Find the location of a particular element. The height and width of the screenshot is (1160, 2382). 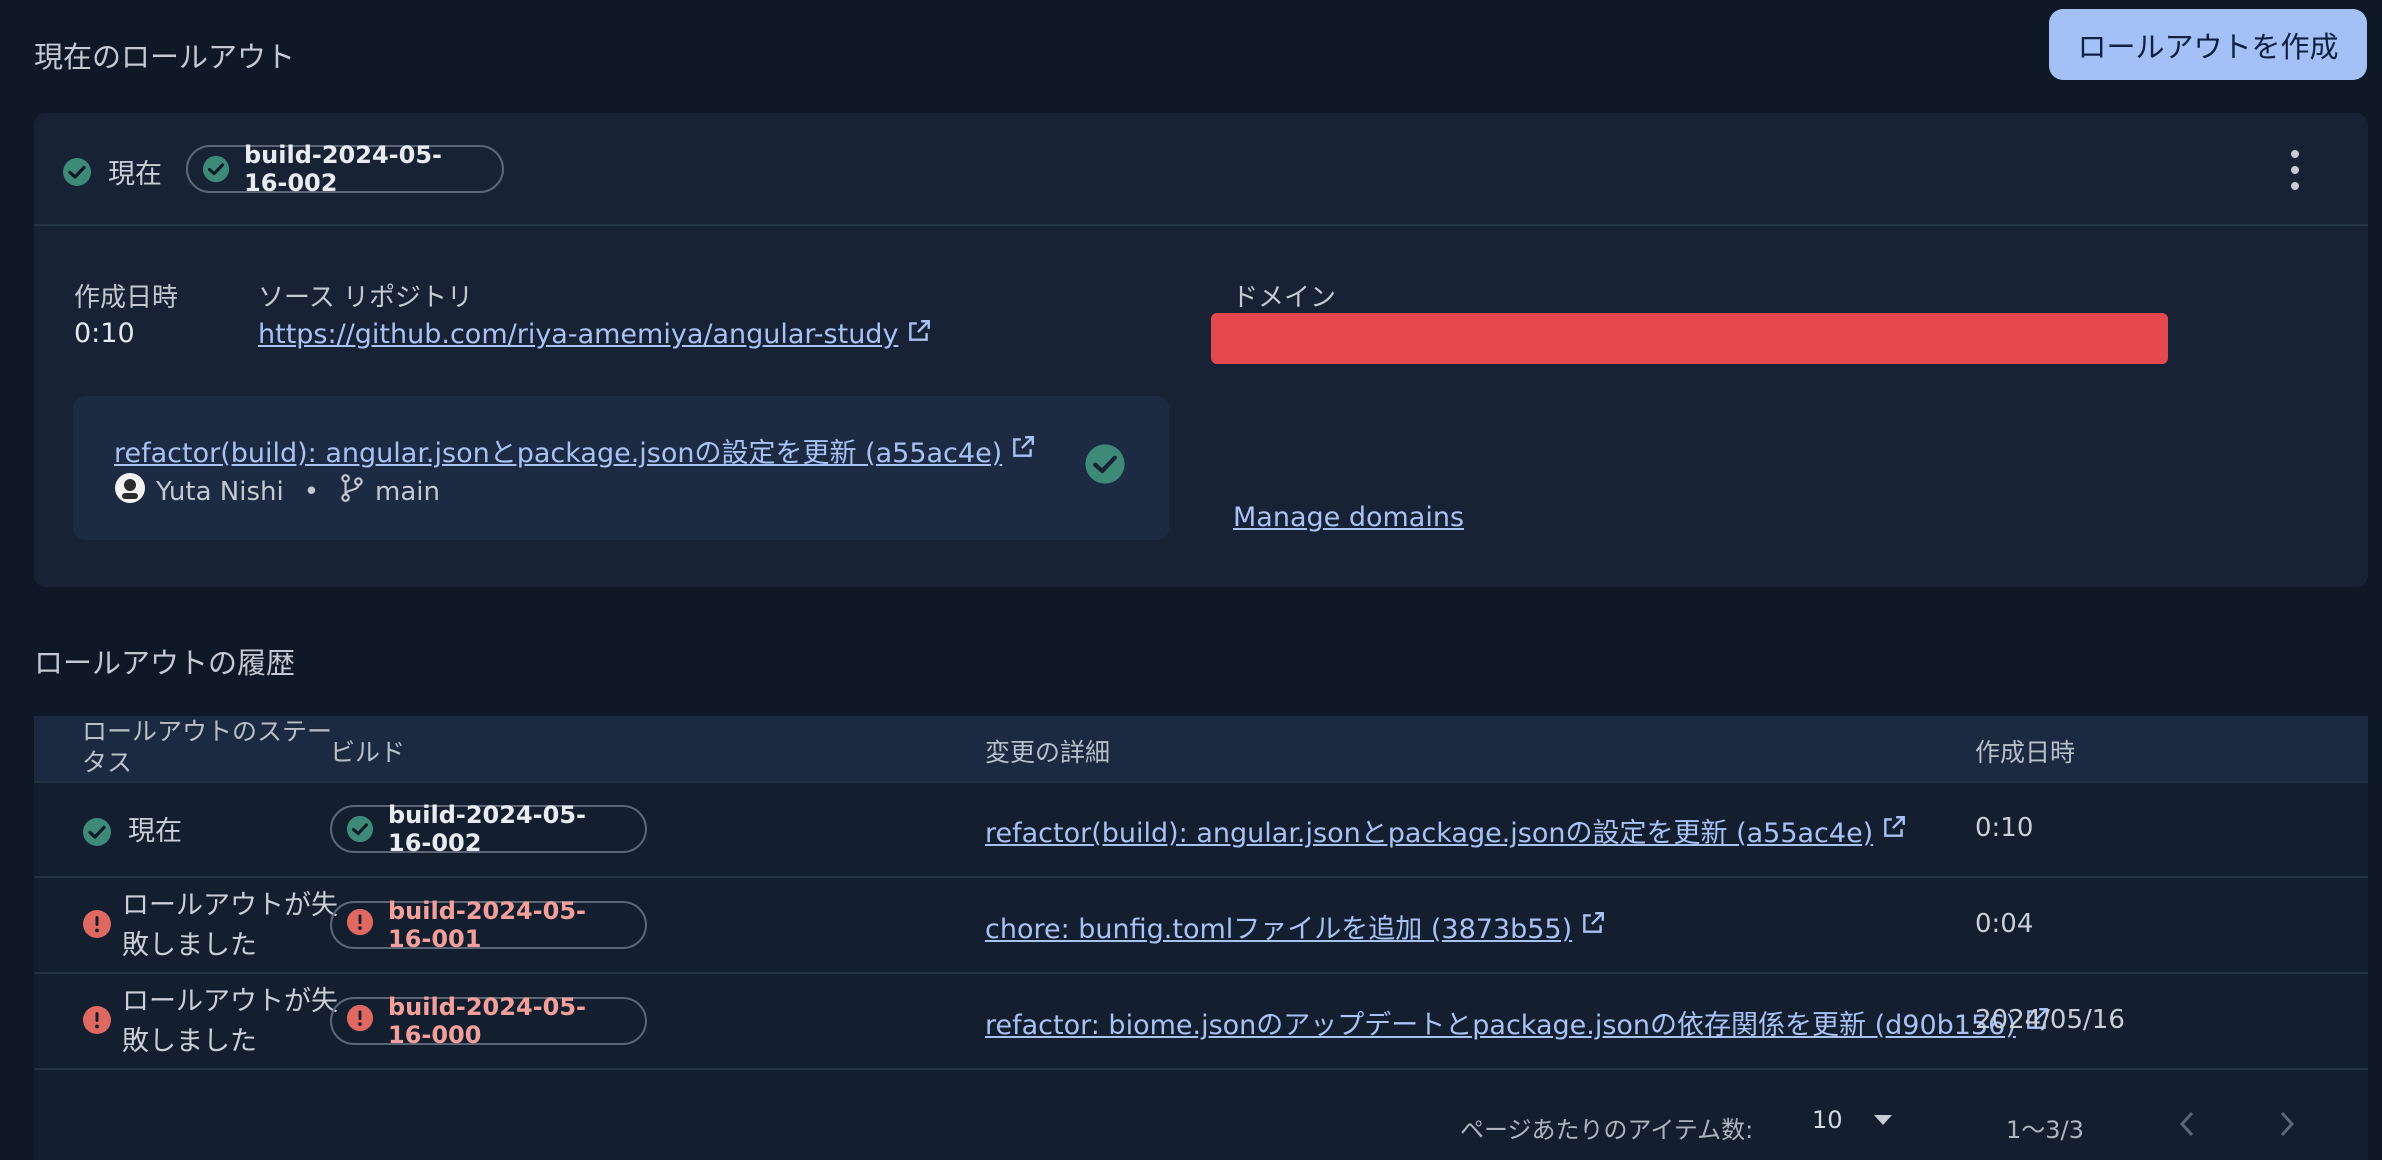

commit-meta: Yuta Nishi • main is located at coordinates (277, 491).